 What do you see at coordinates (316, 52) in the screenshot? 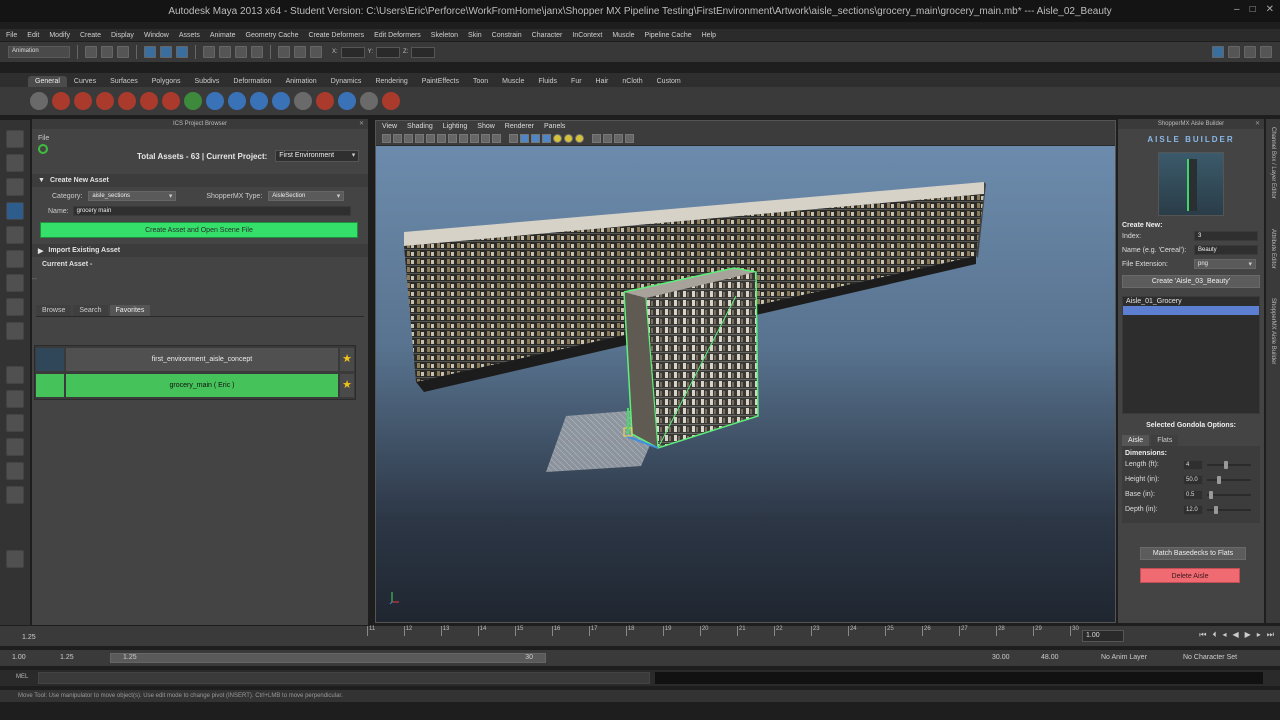
I see `render-settings-icon` at bounding box center [316, 52].